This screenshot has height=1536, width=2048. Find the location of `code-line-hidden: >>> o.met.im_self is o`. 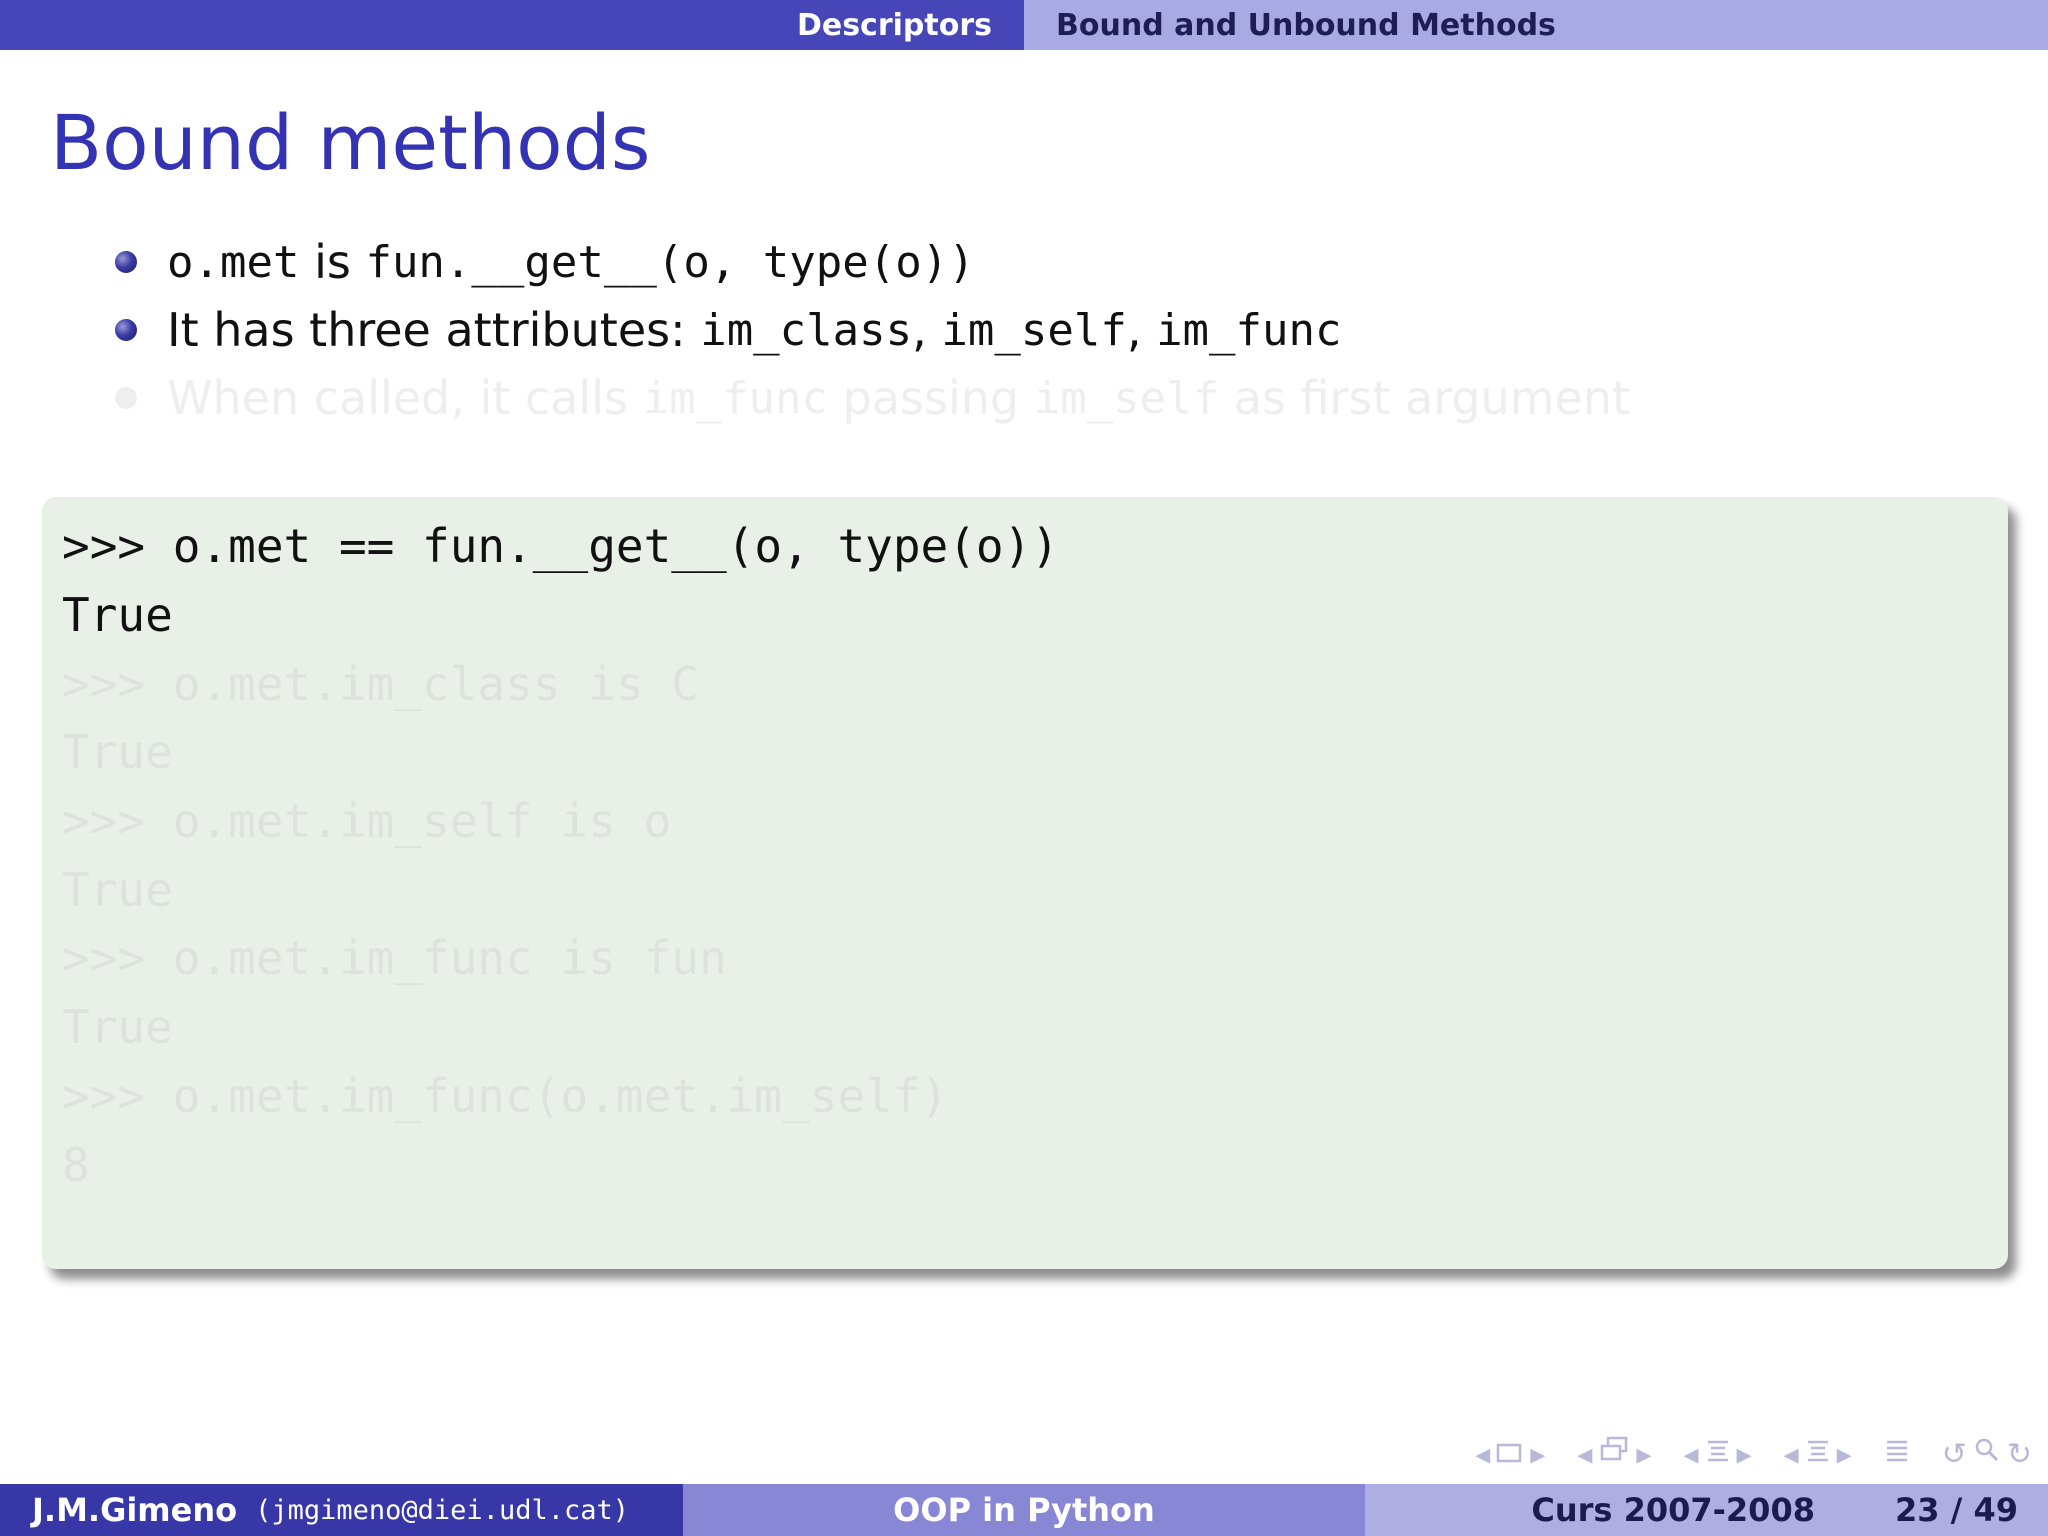

code-line-hidden: >>> o.met.im_self is o is located at coordinates (367, 821).